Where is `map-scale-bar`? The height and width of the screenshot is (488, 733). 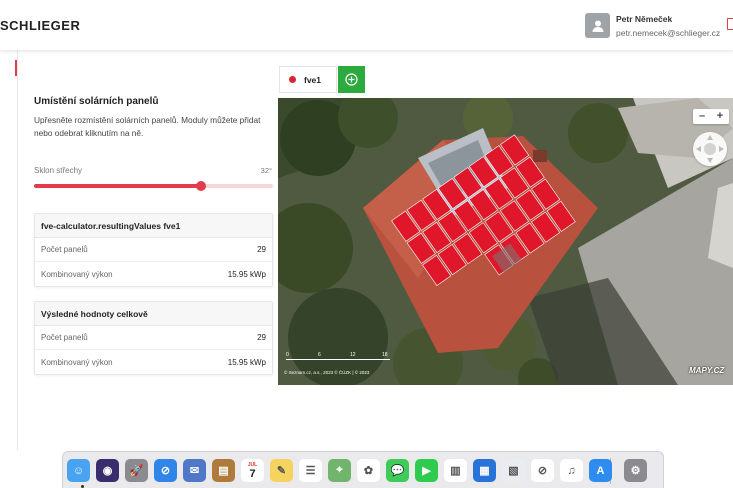
map-scale-bar is located at coordinates (338, 358).